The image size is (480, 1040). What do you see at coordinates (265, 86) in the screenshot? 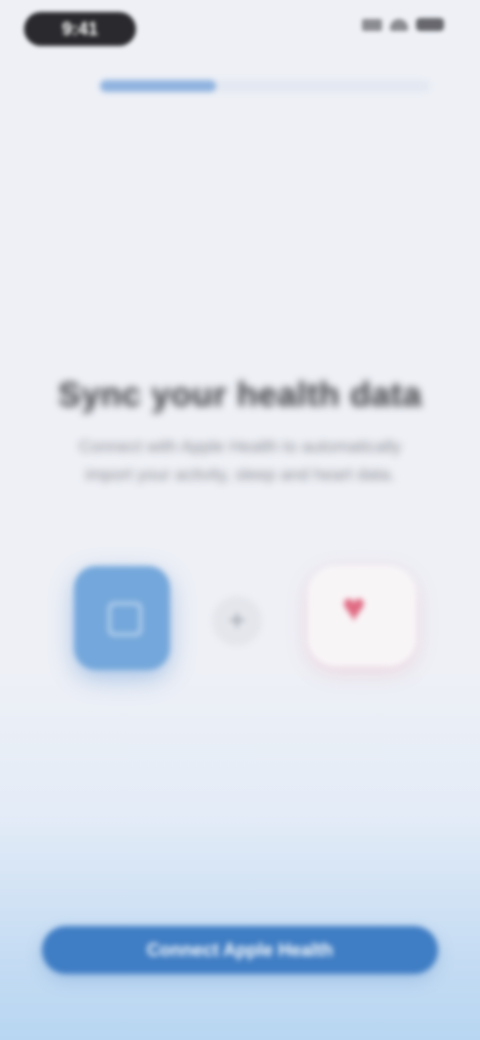
I see `onboarding-progress-bar` at bounding box center [265, 86].